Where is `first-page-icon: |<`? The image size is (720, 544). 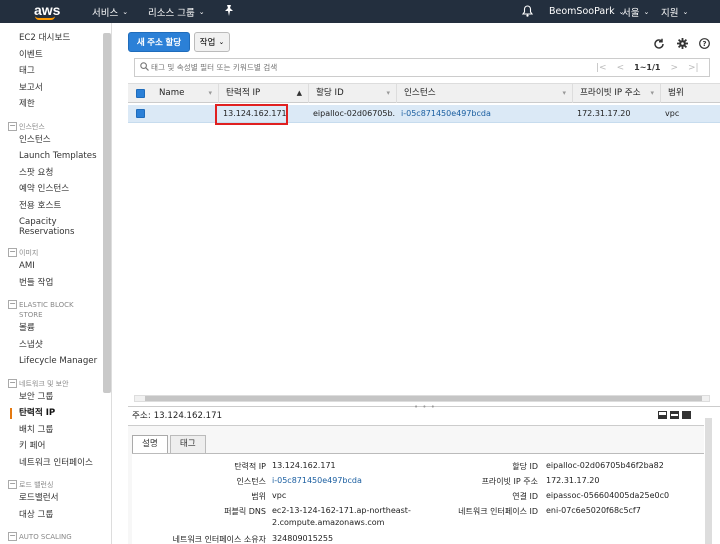
first-page-icon: |< is located at coordinates (601, 68).